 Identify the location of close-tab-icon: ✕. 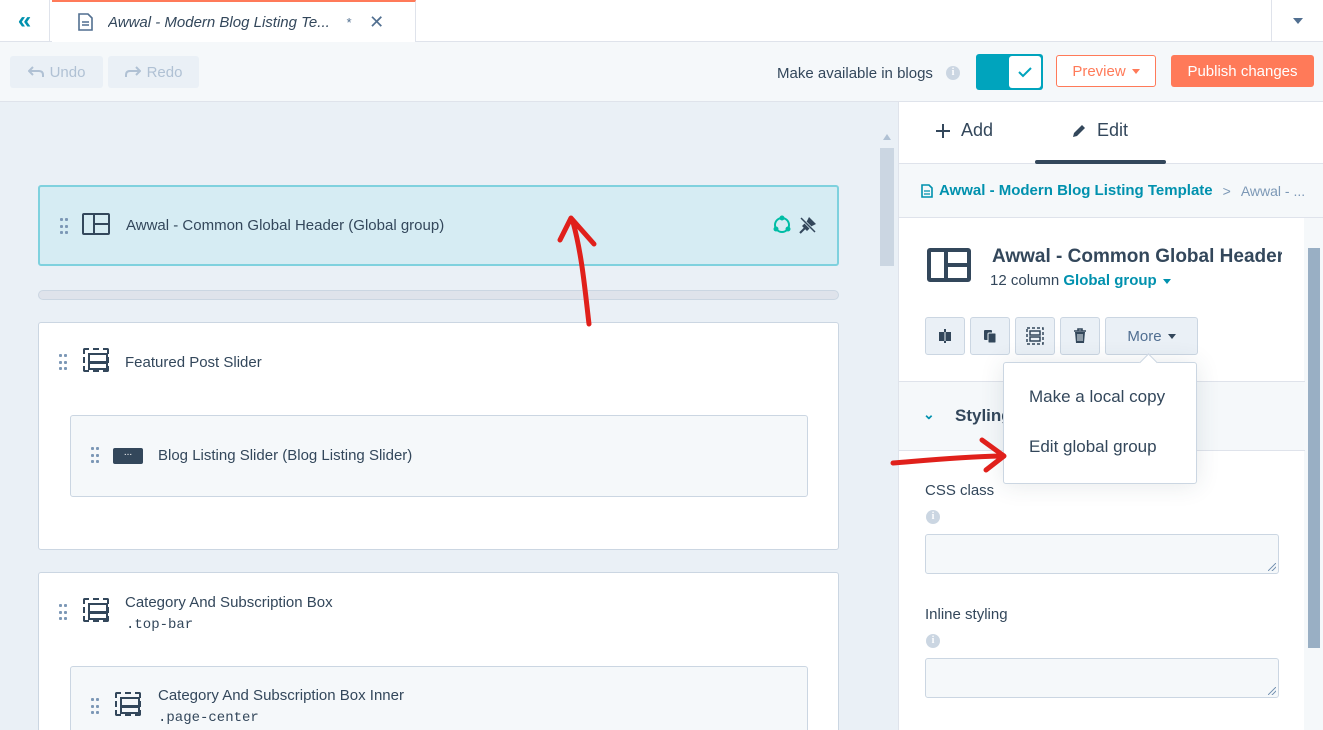
(376, 22).